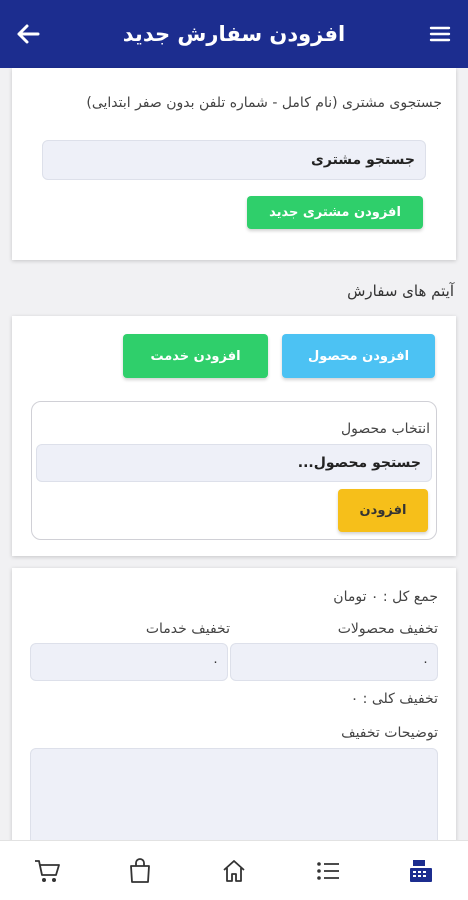  I want to click on customer-search-input: جستجو مشتری, so click(234, 160).